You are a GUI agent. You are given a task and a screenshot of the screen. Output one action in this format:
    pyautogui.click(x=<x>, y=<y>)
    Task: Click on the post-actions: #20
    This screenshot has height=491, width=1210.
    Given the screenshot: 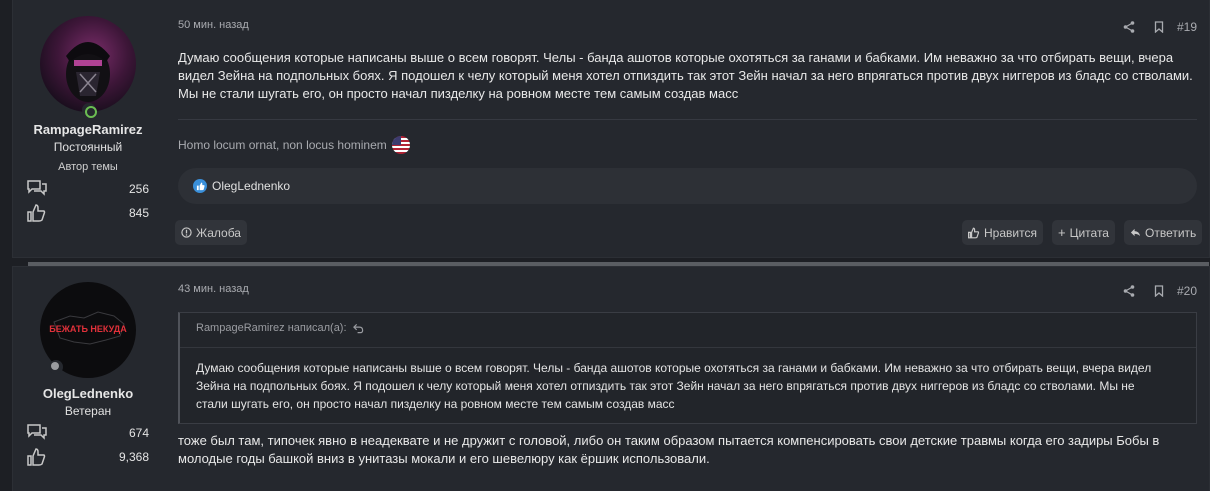 What is the action you would take?
    pyautogui.click(x=1160, y=291)
    